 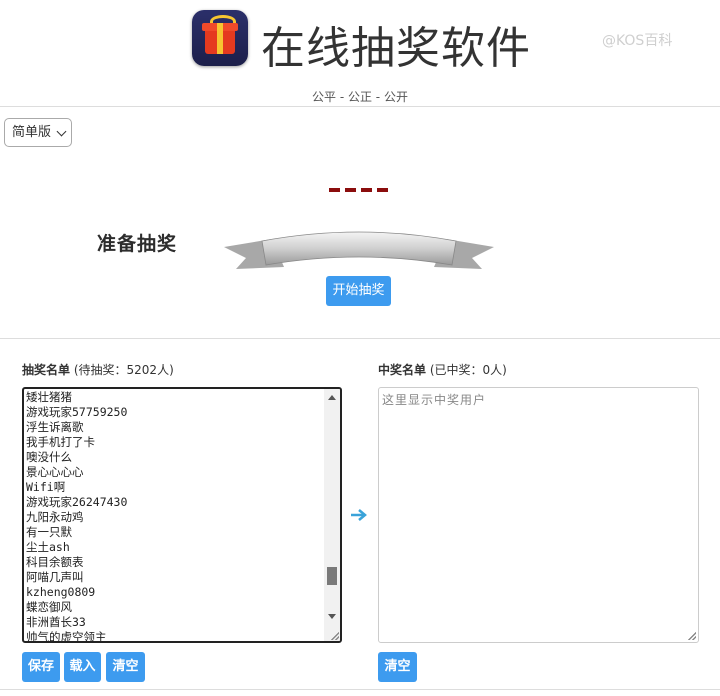 What do you see at coordinates (82, 667) in the screenshot?
I see `load-button: 载入` at bounding box center [82, 667].